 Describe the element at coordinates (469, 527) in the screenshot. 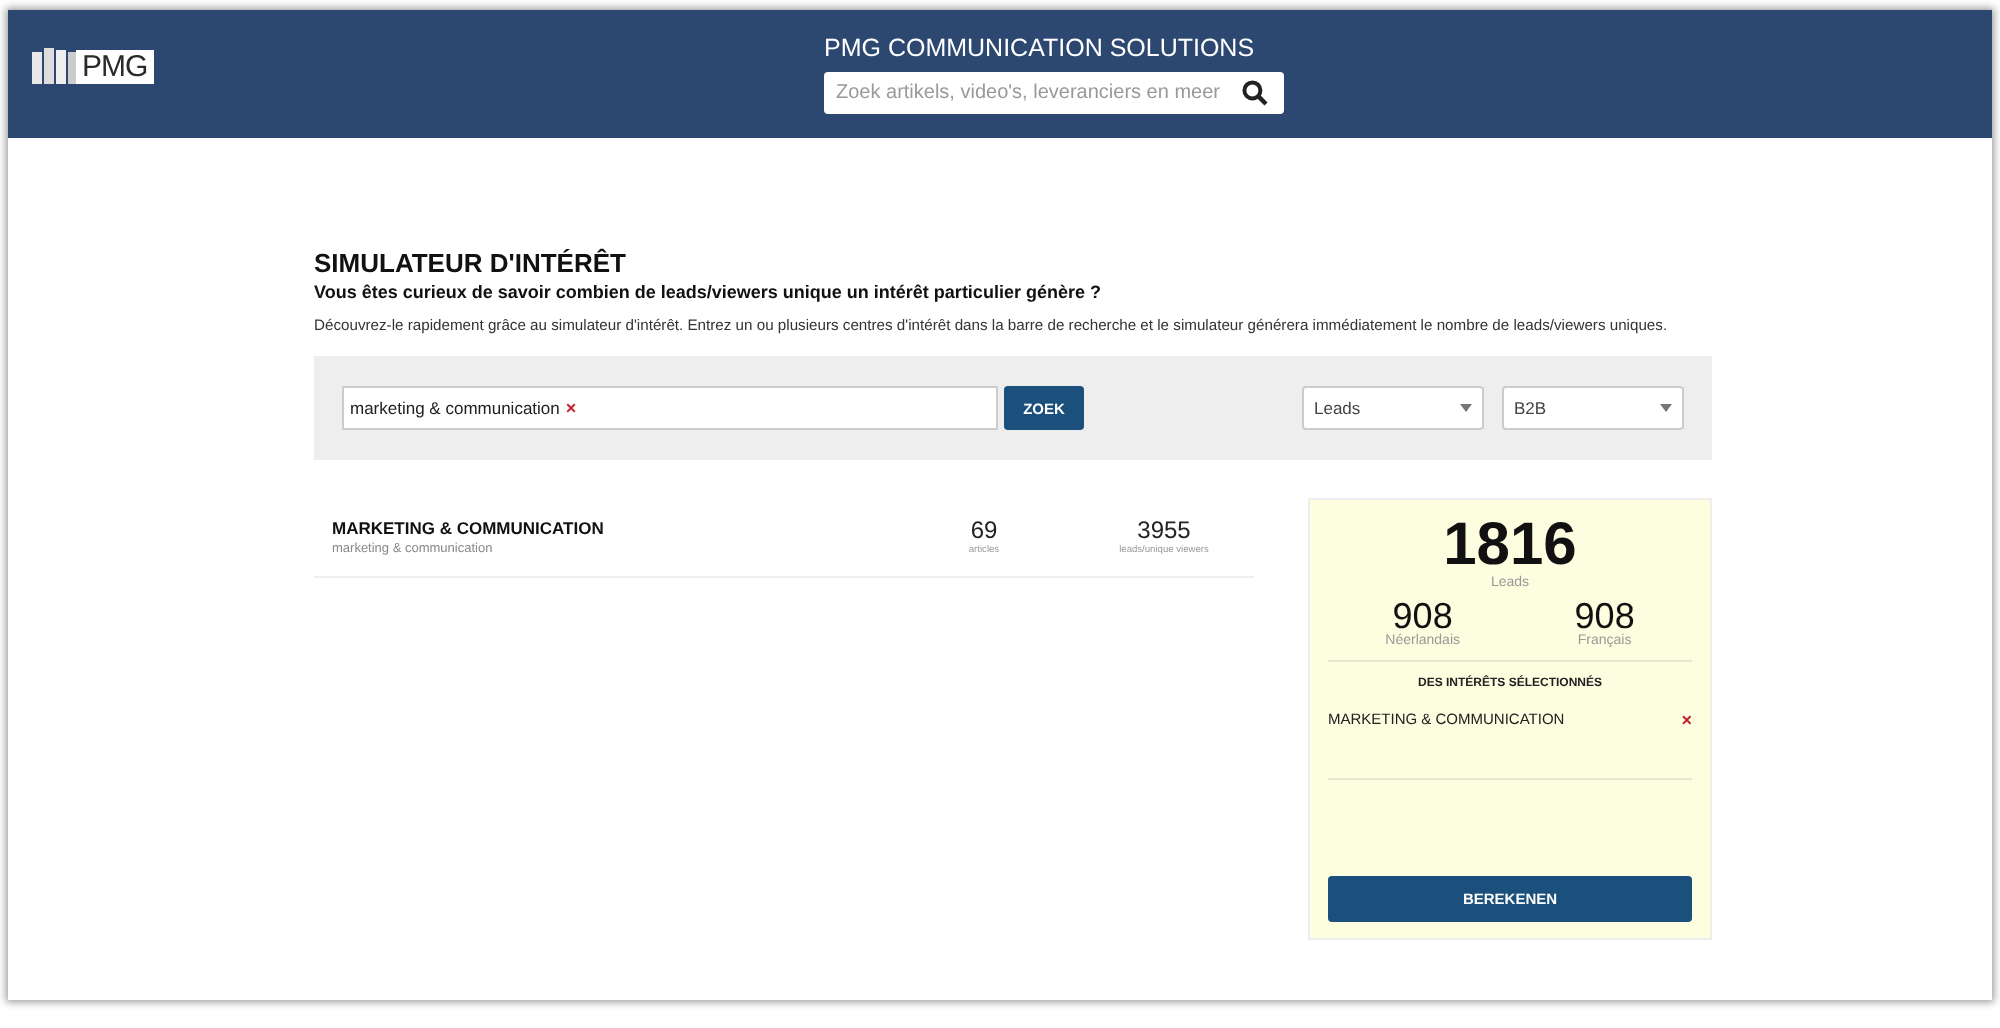

I see `result-title: MARKETING & COMMUNICATION` at that location.